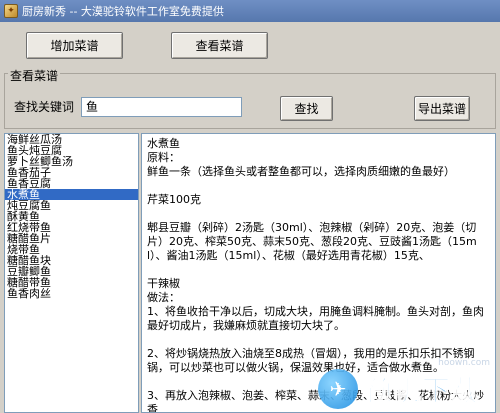 This screenshot has height=413, width=500. Describe the element at coordinates (71, 161) in the screenshot. I see `recipe-list-item: 萝卜丝鲫鱼汤` at that location.